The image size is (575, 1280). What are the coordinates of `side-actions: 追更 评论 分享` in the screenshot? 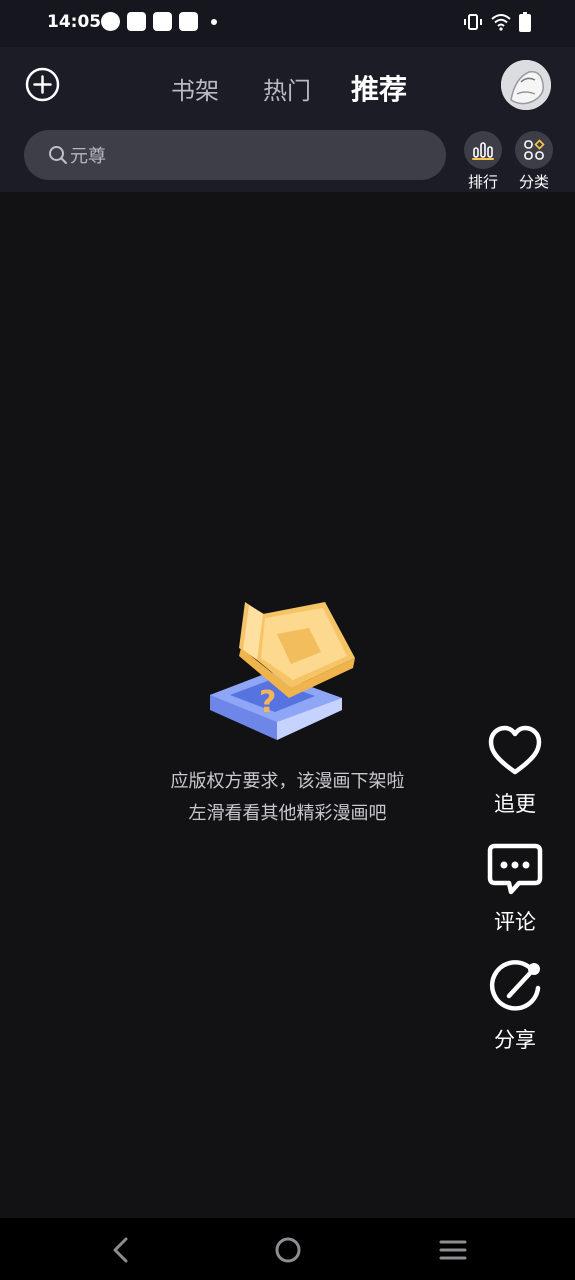 It's located at (515, 899).